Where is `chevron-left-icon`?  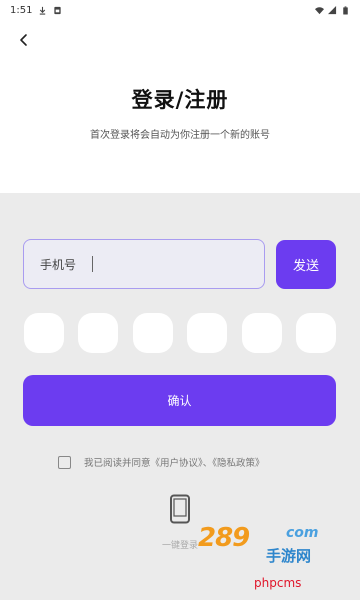
chevron-left-icon is located at coordinates (23, 40).